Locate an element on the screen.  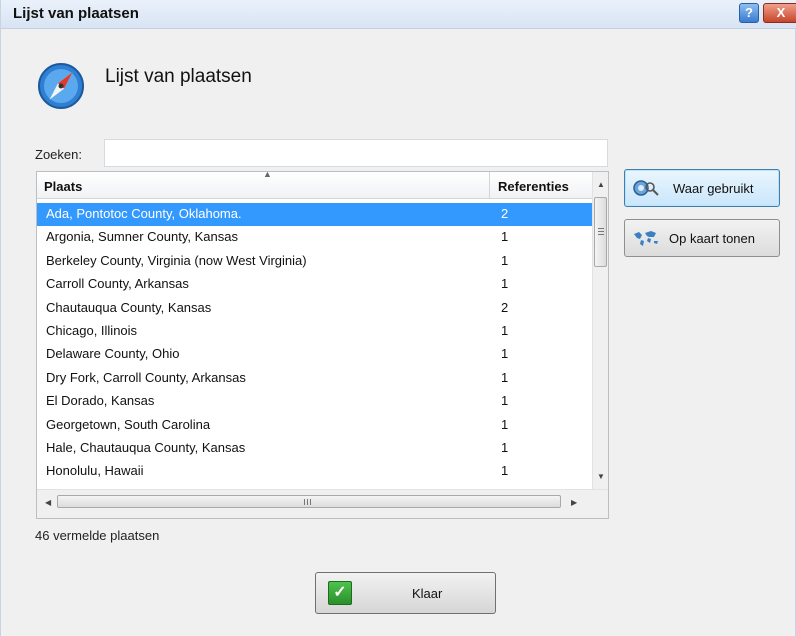
table-row: Honolulu, Hawaii 1 is located at coordinates (314, 471).